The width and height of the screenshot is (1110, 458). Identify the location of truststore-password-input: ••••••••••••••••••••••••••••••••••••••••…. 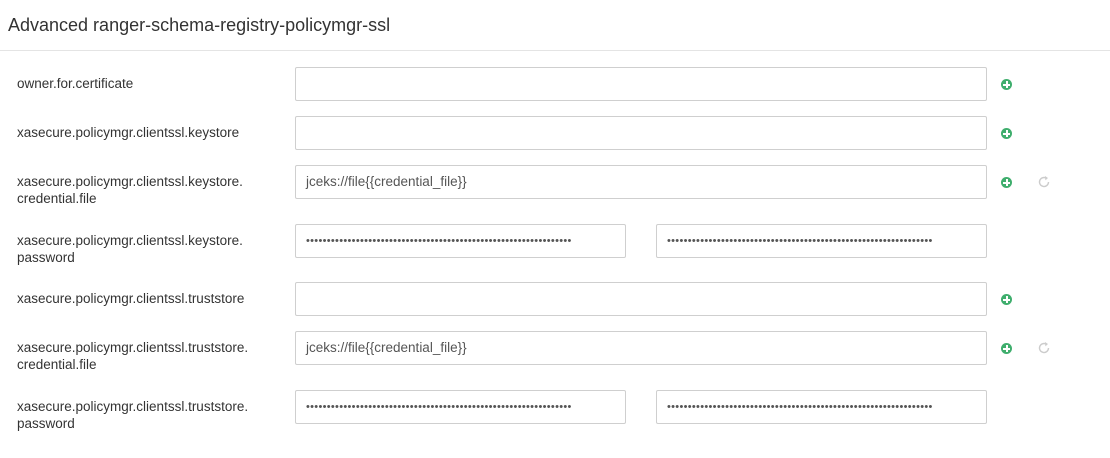
(460, 407).